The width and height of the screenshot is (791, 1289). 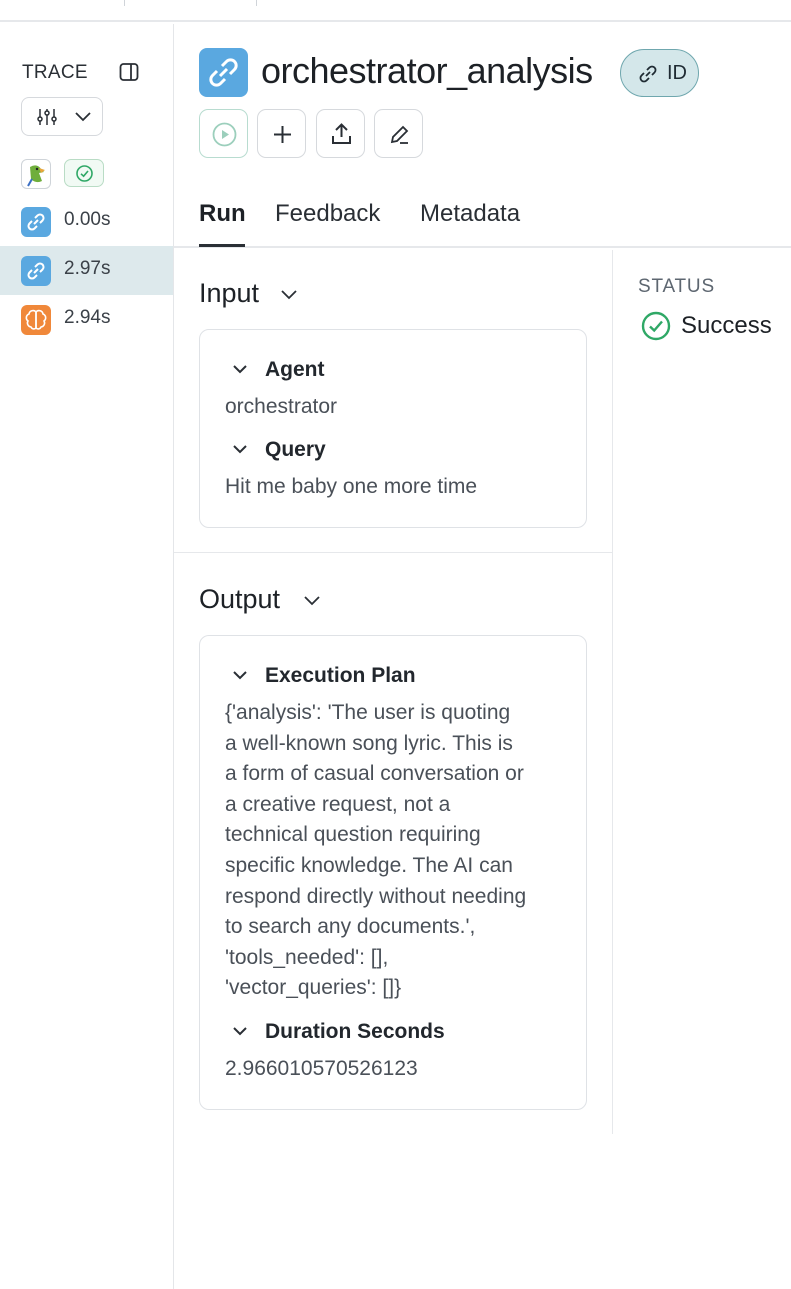 What do you see at coordinates (368, 712) in the screenshot?
I see `code-line: {'analysis': 'The user is quoting` at bounding box center [368, 712].